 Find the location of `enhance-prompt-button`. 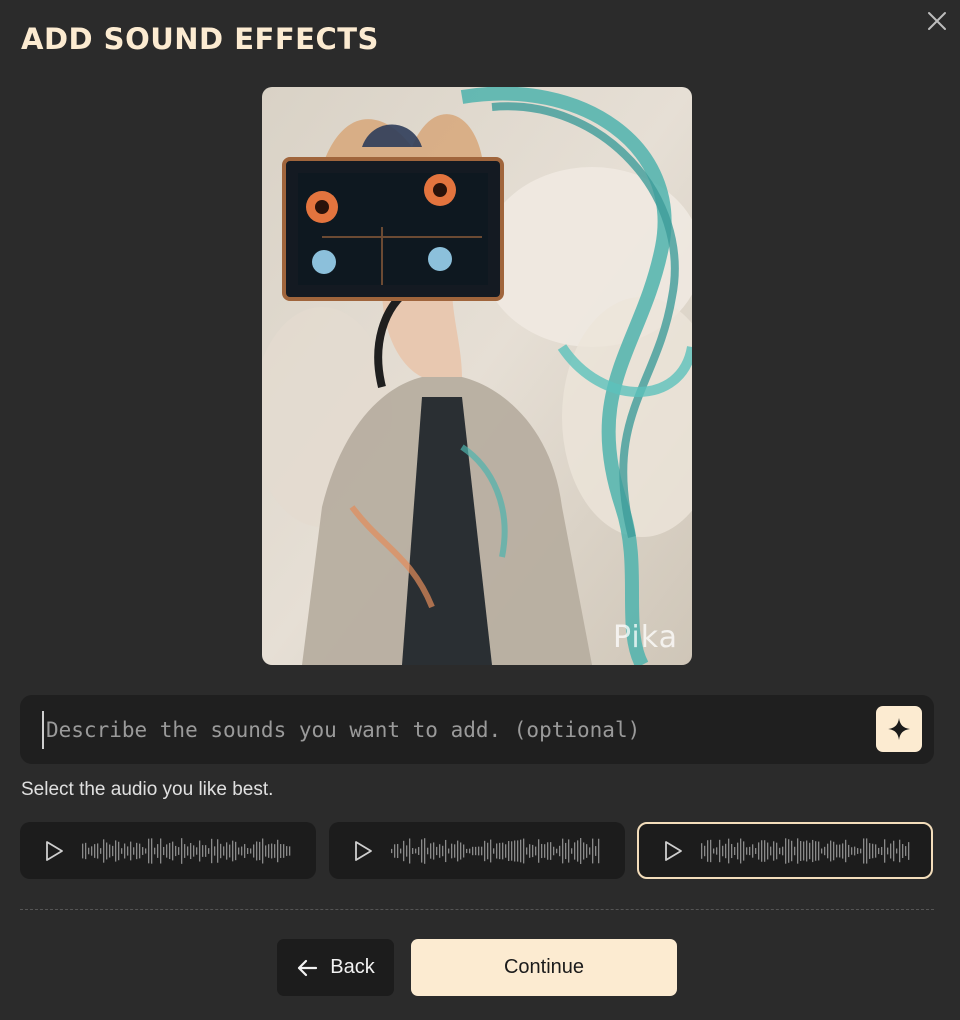

enhance-prompt-button is located at coordinates (899, 729).